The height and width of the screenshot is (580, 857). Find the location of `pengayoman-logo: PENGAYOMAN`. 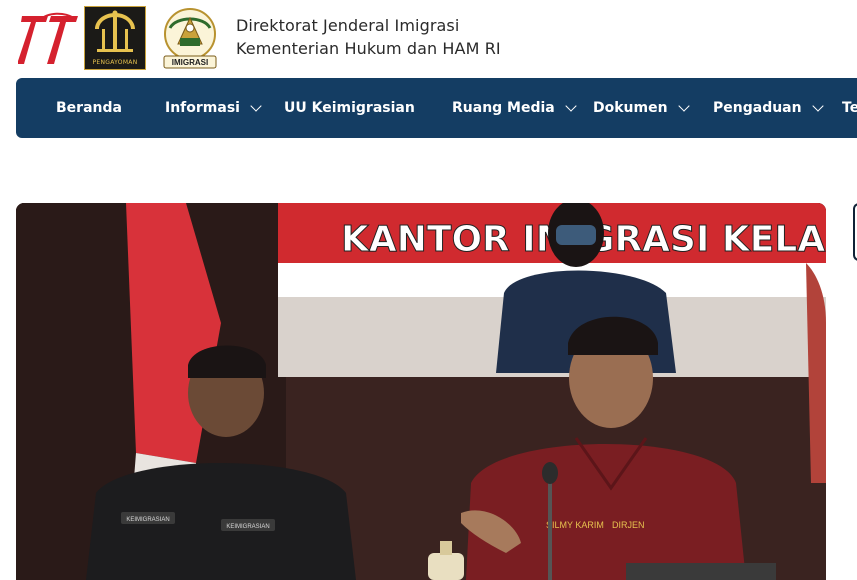

pengayoman-logo: PENGAYOMAN is located at coordinates (115, 38).